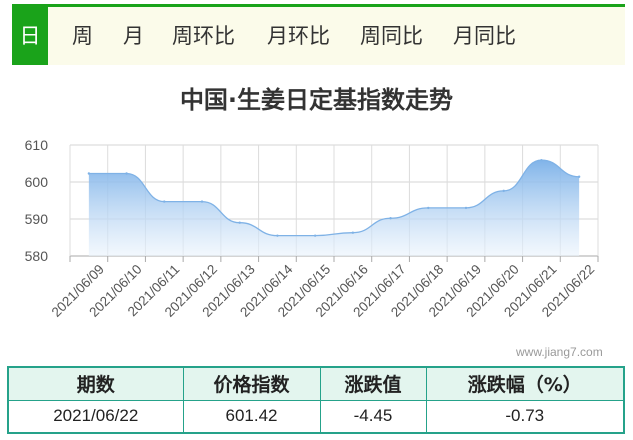 Image resolution: width=633 pixels, height=440 pixels. I want to click on summary-header-row: 期数 价格指数 涨跌值 涨跌幅（%）, so click(316, 383).